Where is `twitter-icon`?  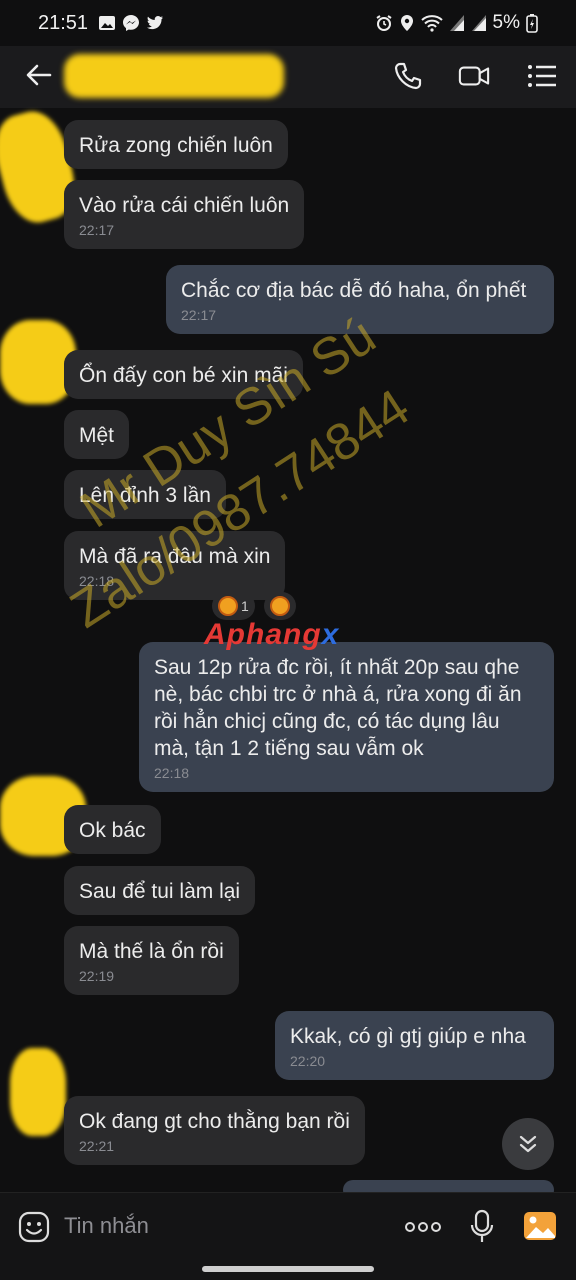
twitter-icon is located at coordinates (155, 23).